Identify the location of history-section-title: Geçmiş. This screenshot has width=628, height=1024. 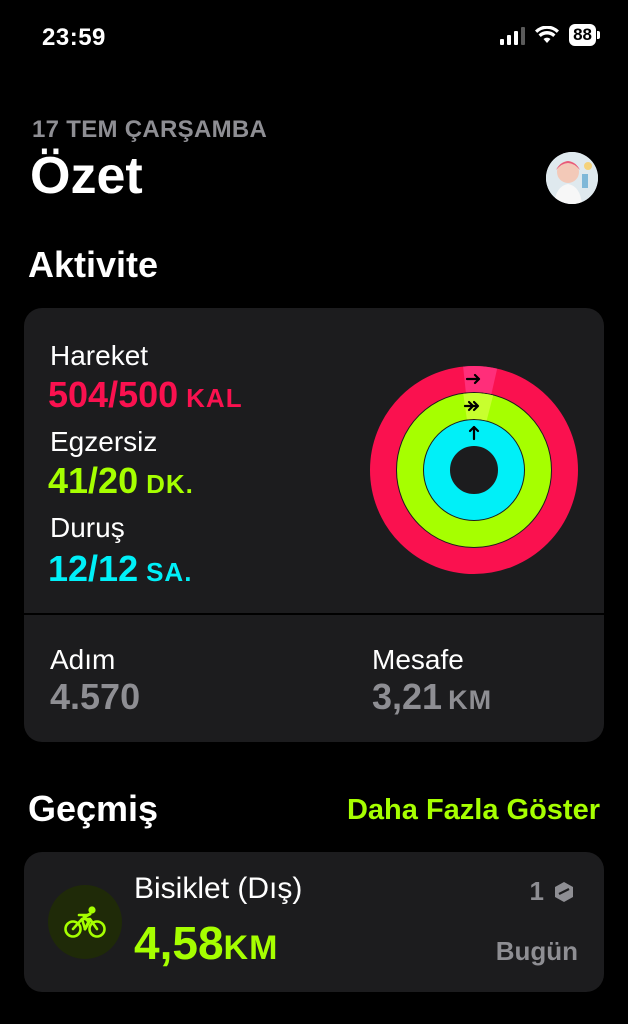
(93, 808).